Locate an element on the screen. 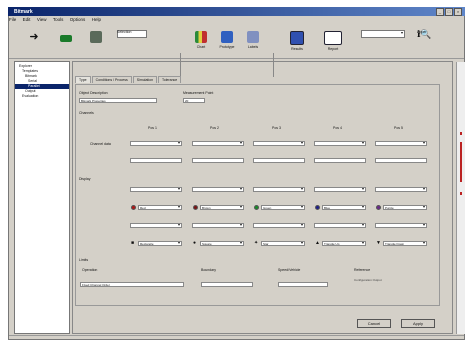 The width and height of the screenshot is (474, 346). menu-tools: Tools is located at coordinates (58, 19).